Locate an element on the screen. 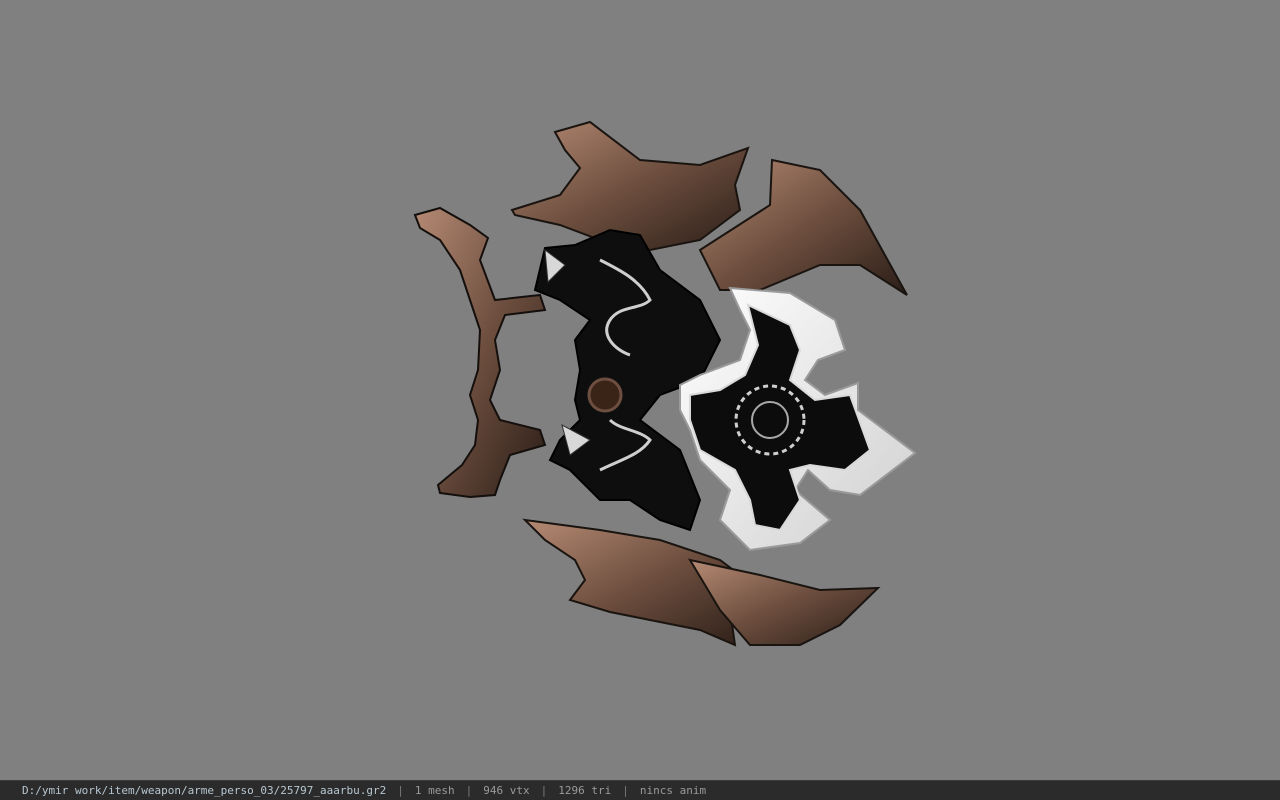 The height and width of the screenshot is (800, 1280). status-triangle-count: 1296 tri is located at coordinates (585, 790).